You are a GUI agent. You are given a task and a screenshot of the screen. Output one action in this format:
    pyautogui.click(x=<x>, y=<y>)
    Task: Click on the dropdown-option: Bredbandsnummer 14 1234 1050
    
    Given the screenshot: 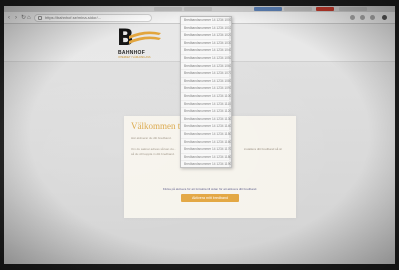 What is the action you would take?
    pyautogui.click(x=206, y=59)
    